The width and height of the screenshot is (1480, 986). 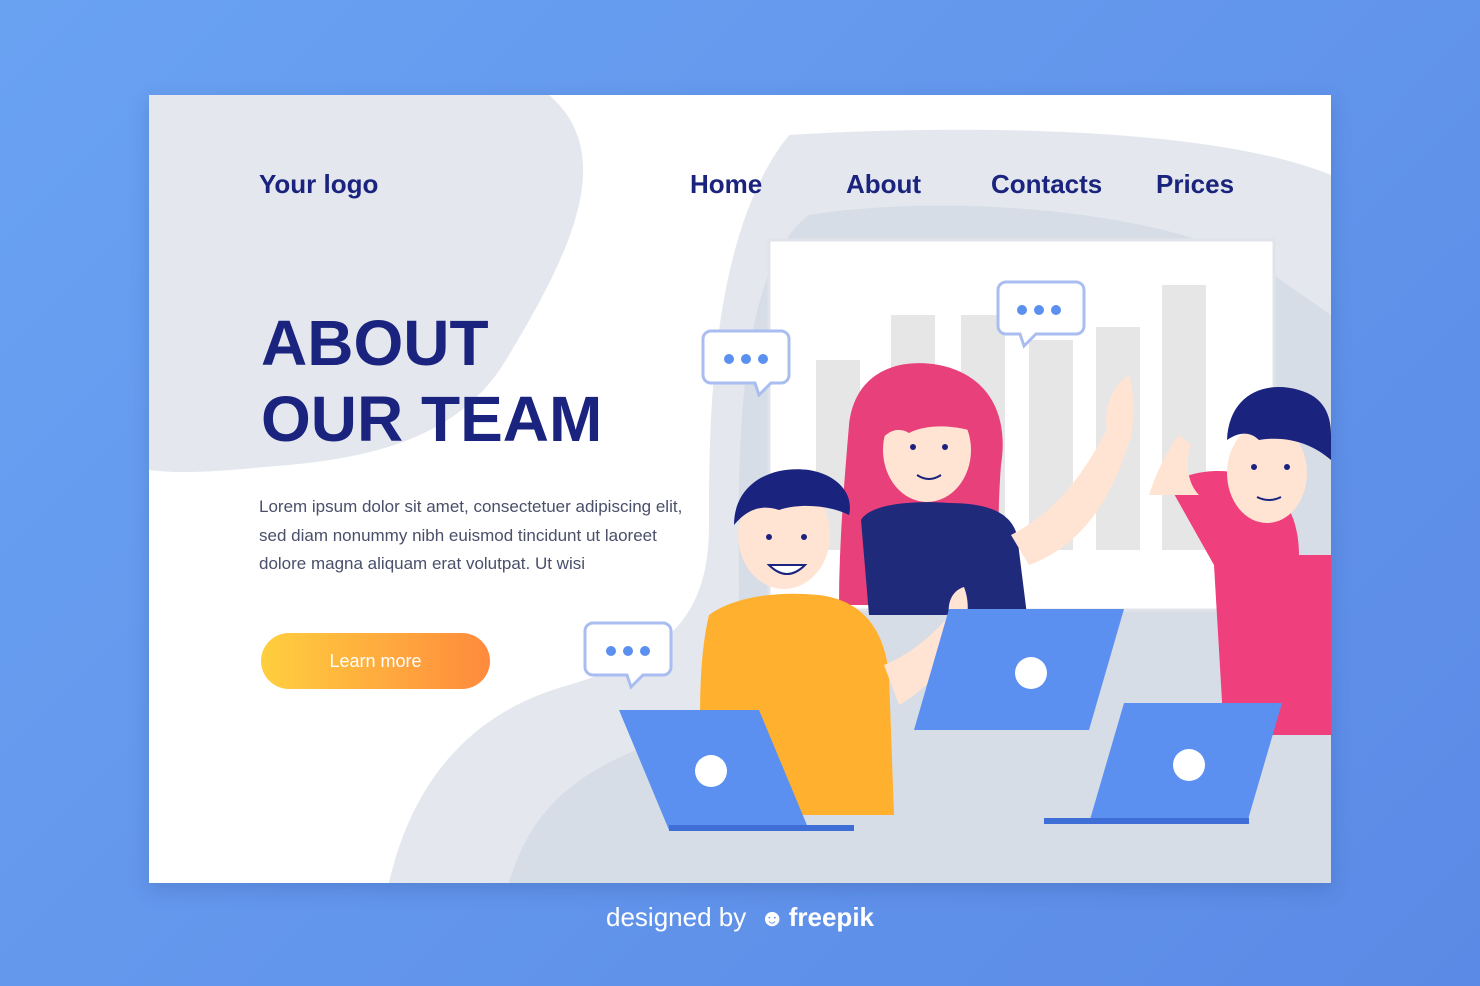 I want to click on speech-bubble-icon, so click(x=628, y=655).